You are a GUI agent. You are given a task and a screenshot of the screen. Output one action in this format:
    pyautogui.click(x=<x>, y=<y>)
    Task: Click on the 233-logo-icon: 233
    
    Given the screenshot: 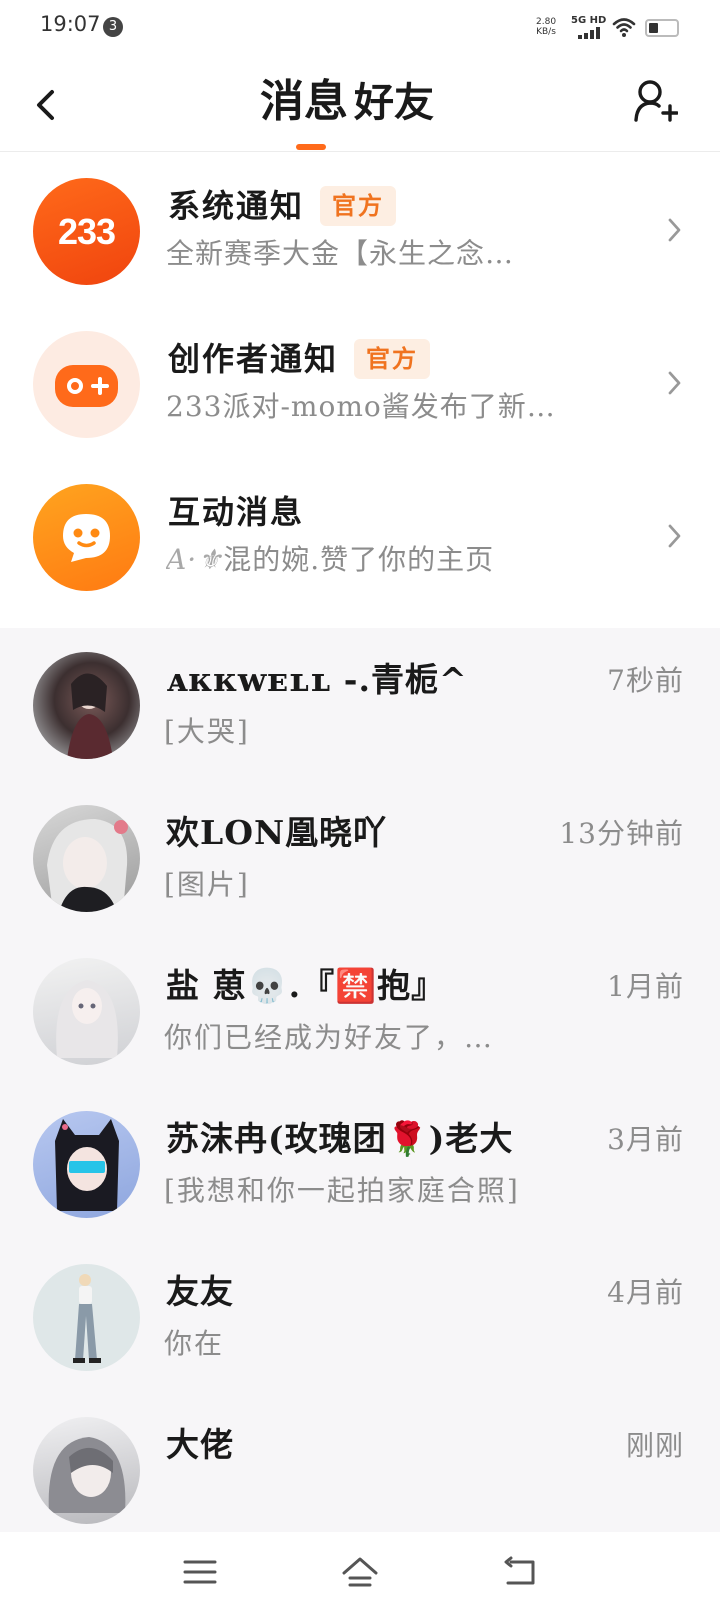 What is the action you would take?
    pyautogui.click(x=86, y=231)
    